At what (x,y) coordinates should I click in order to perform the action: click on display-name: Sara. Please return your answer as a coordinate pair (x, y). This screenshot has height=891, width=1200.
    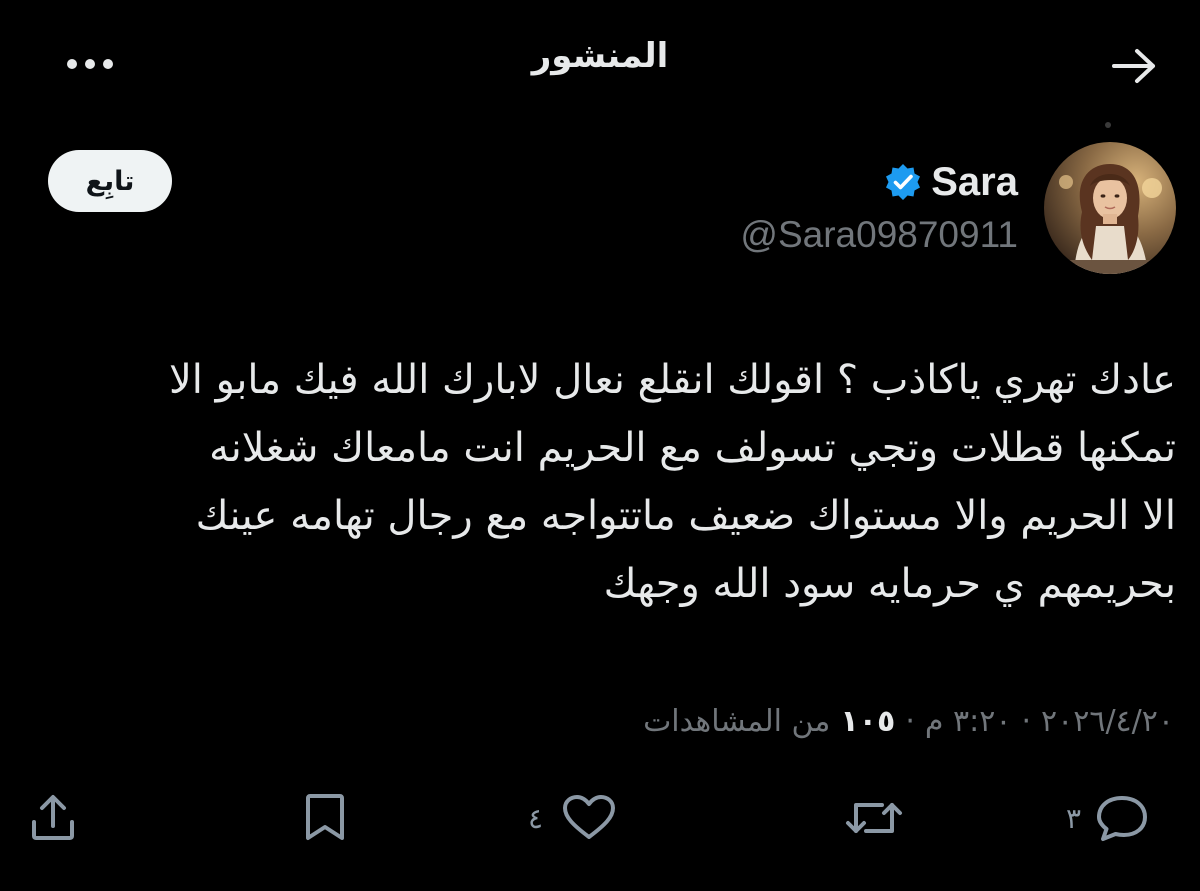
    Looking at the image, I should click on (974, 181).